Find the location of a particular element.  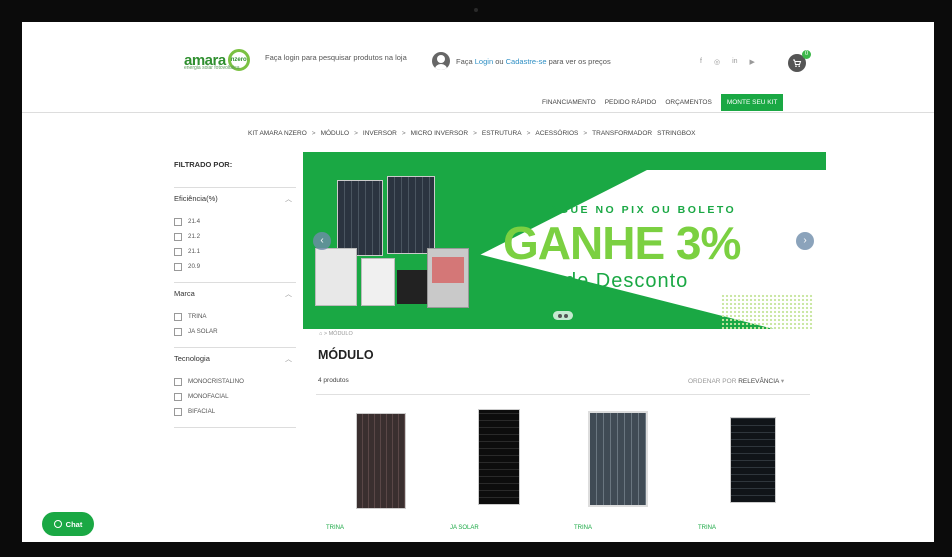

login-prefix: Faça is located at coordinates (465, 61).